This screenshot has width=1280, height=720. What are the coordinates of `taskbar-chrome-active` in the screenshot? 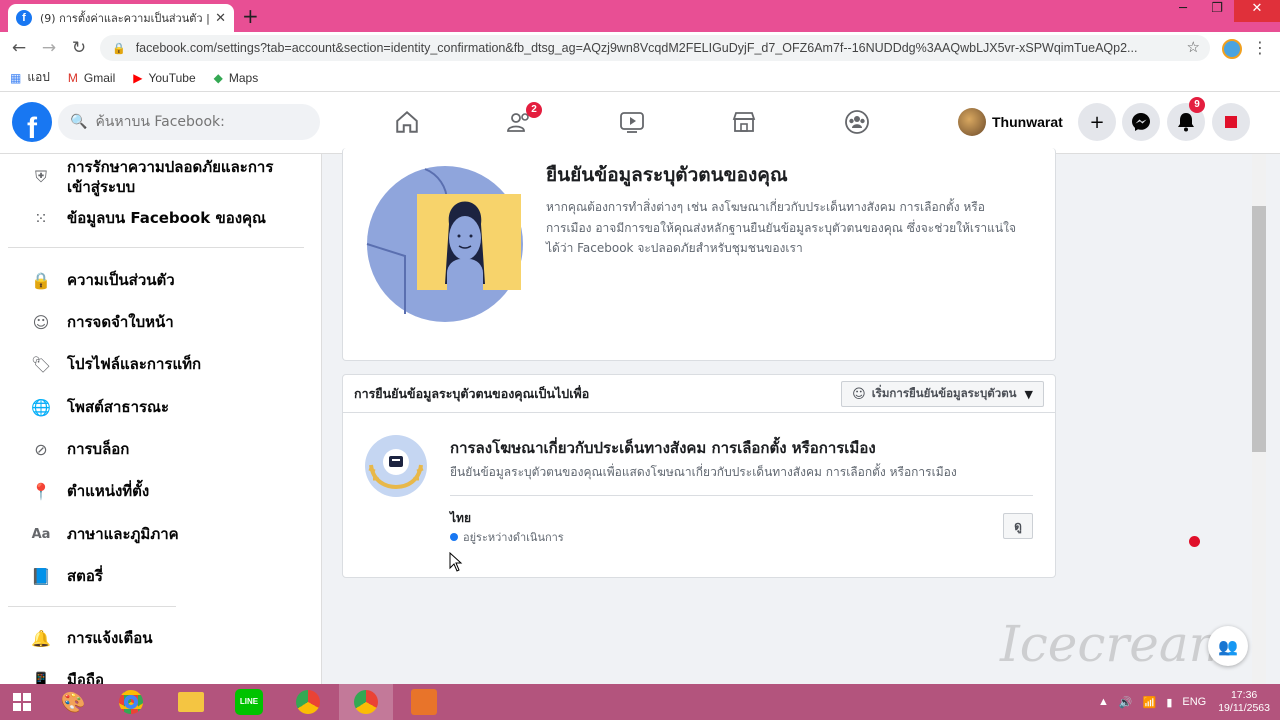 It's located at (366, 702).